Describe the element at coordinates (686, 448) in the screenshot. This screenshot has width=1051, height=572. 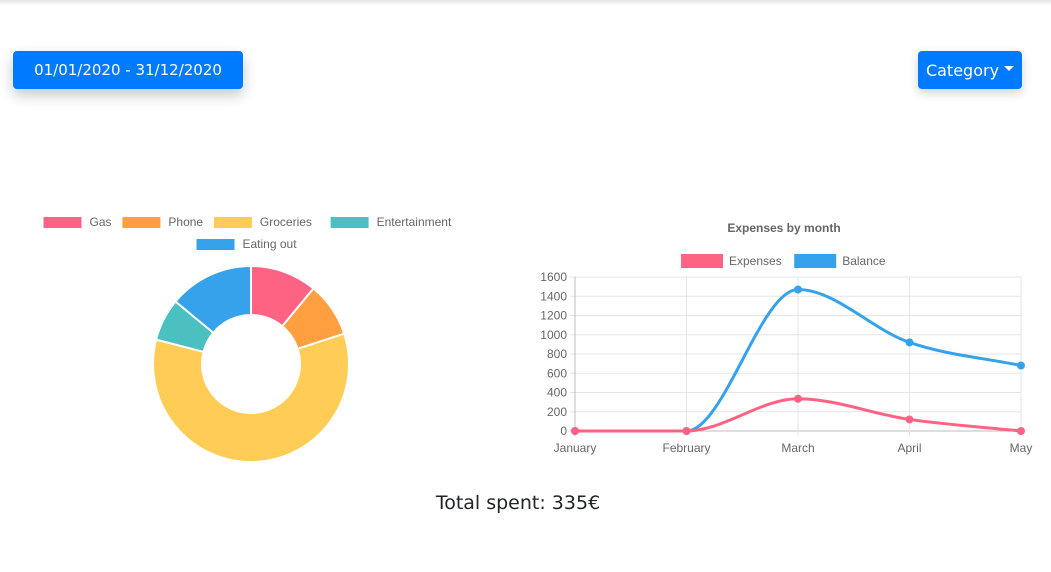
I see `x-tick-label: February` at that location.